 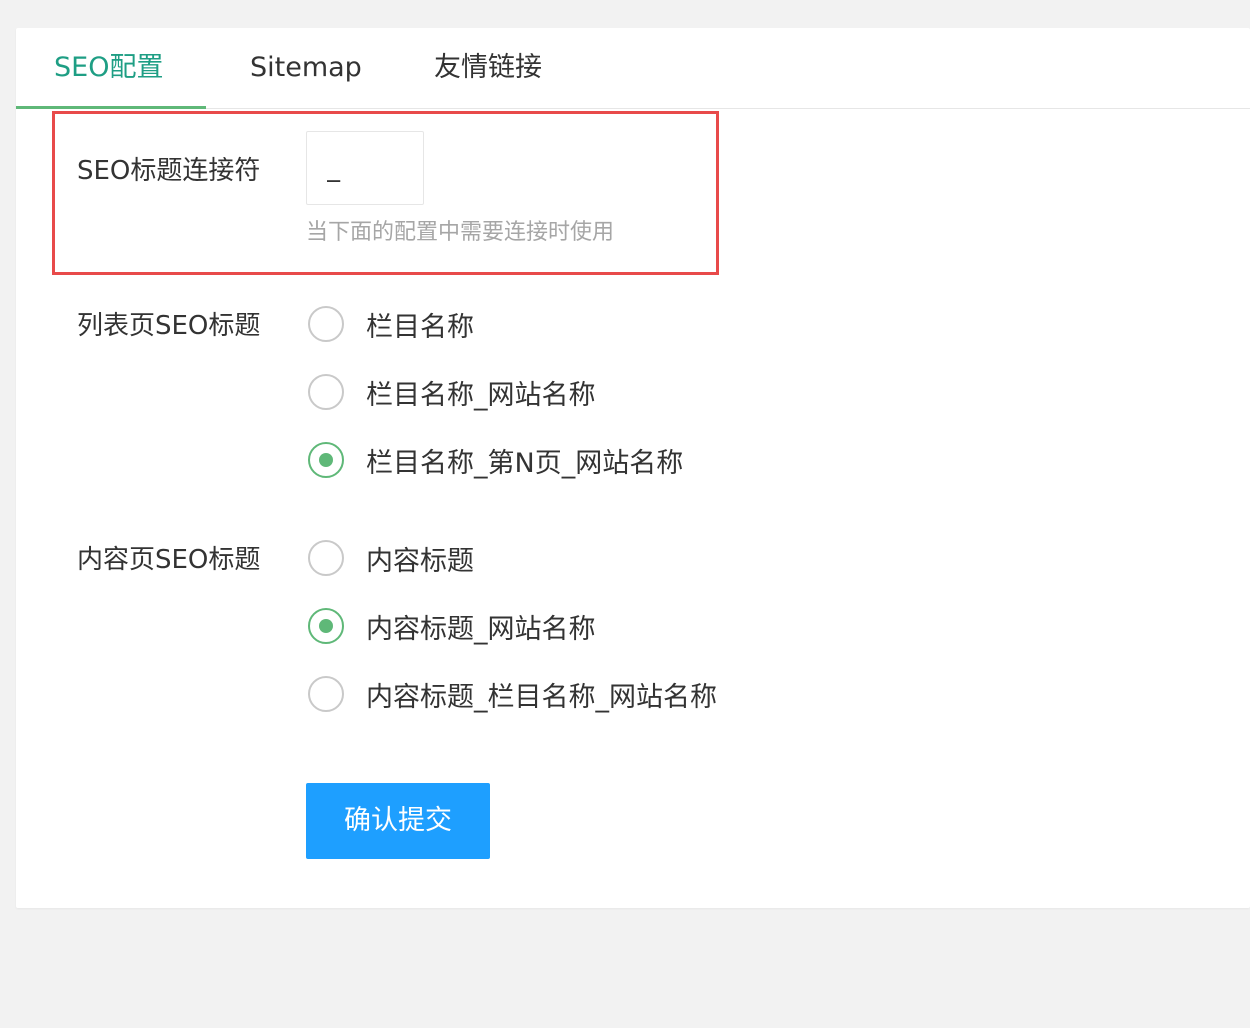 I want to click on content-title-label: 内容页SEO标题, so click(x=169, y=560).